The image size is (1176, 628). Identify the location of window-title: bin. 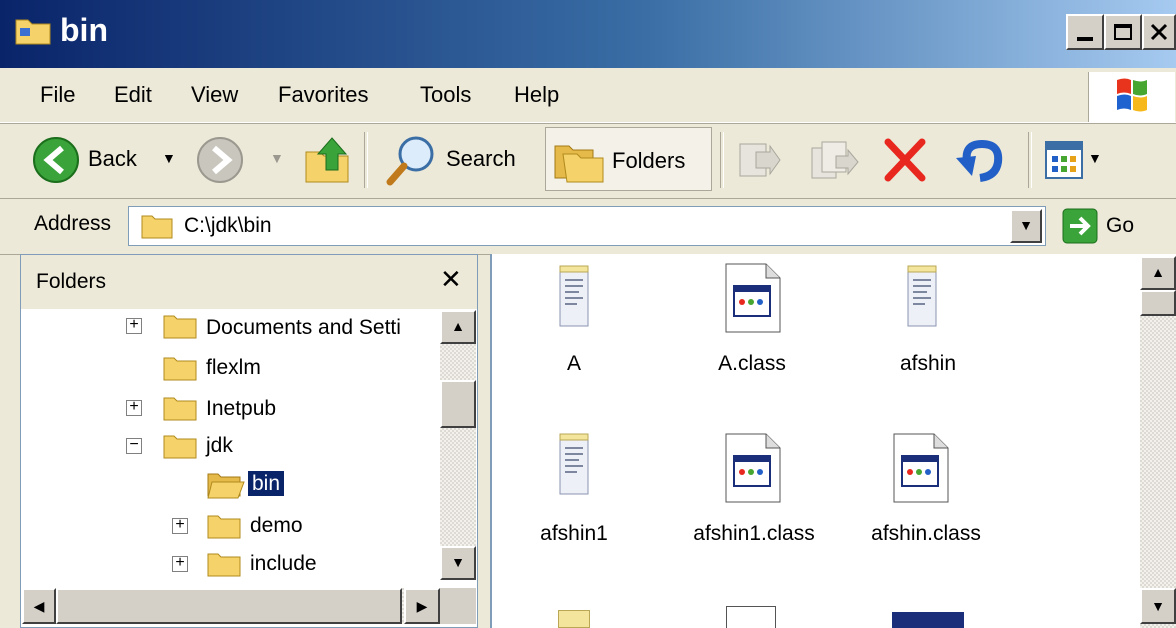
(84, 30).